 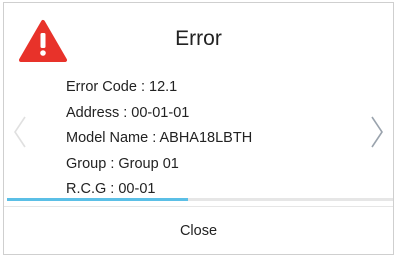 I want to click on previous-arrow-icon, so click(x=20, y=132).